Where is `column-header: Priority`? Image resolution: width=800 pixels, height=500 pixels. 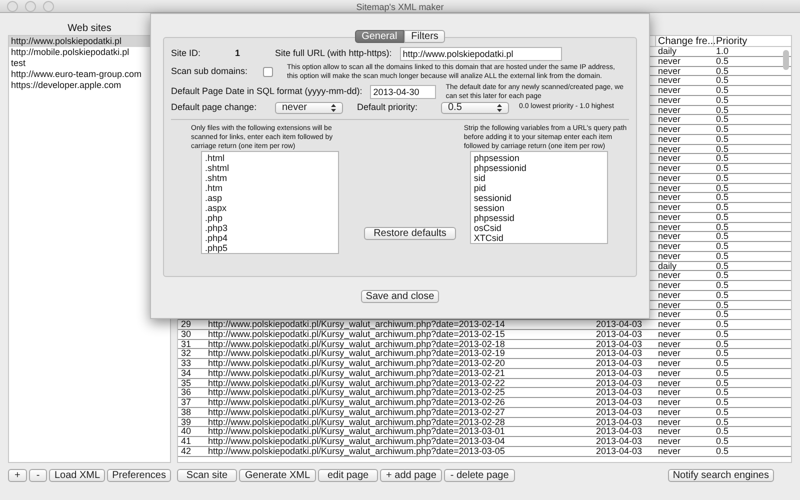 column-header: Priority is located at coordinates (742, 41).